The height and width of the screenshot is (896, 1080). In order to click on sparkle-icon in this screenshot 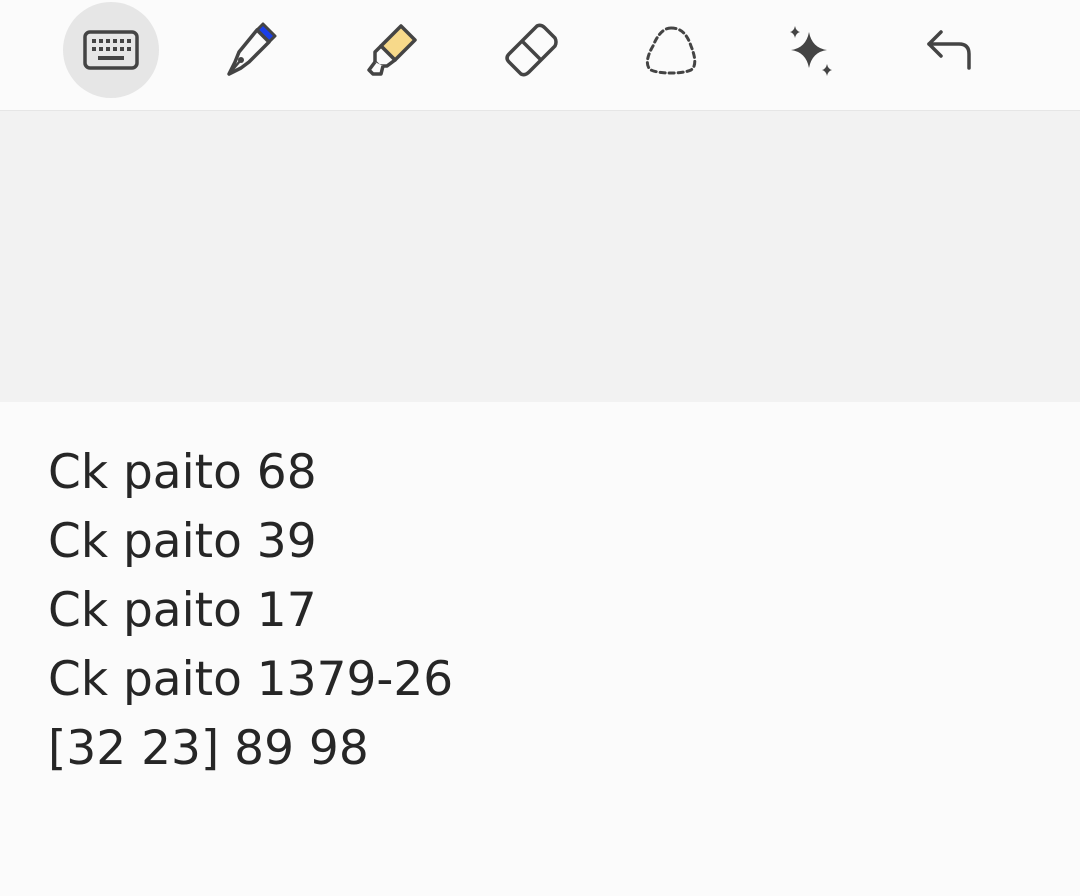, I will do `click(811, 51)`.